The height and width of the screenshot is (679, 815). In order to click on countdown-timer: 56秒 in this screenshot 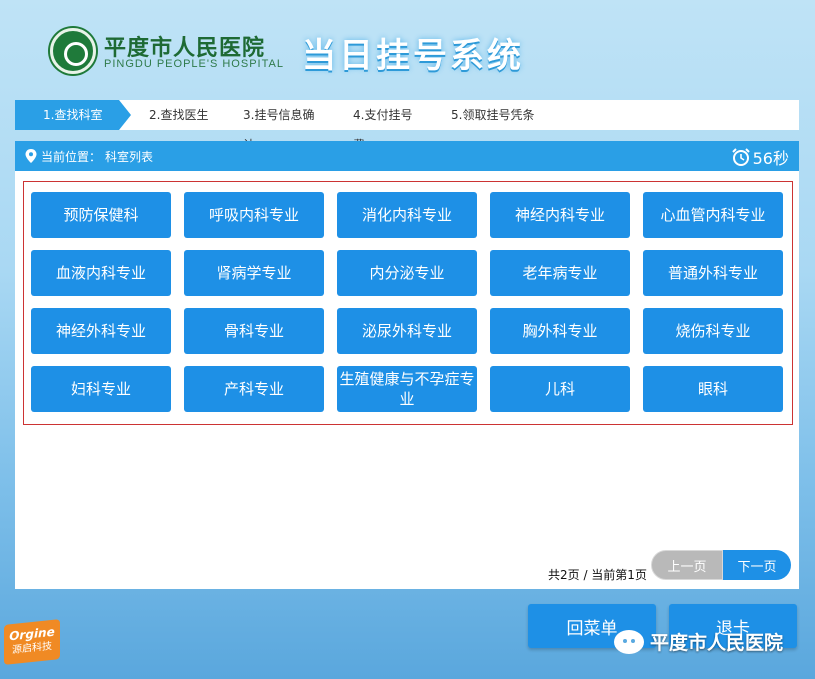, I will do `click(760, 157)`.